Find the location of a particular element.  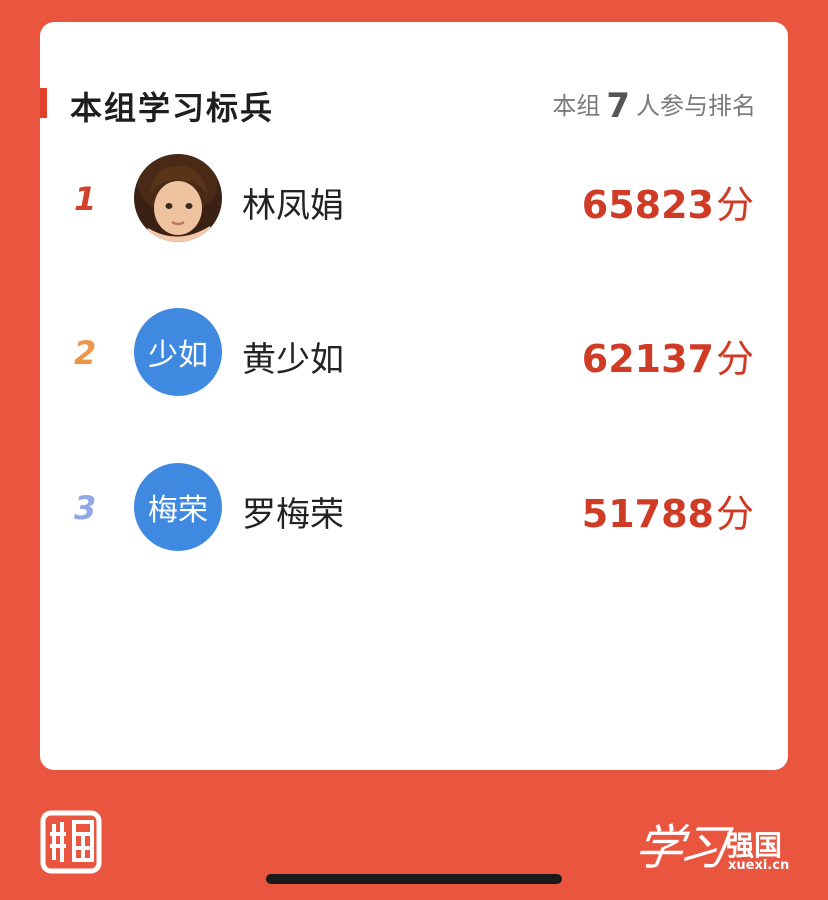

xuexi-logo: 学习 强国 xuexi.cn is located at coordinates (711, 843).